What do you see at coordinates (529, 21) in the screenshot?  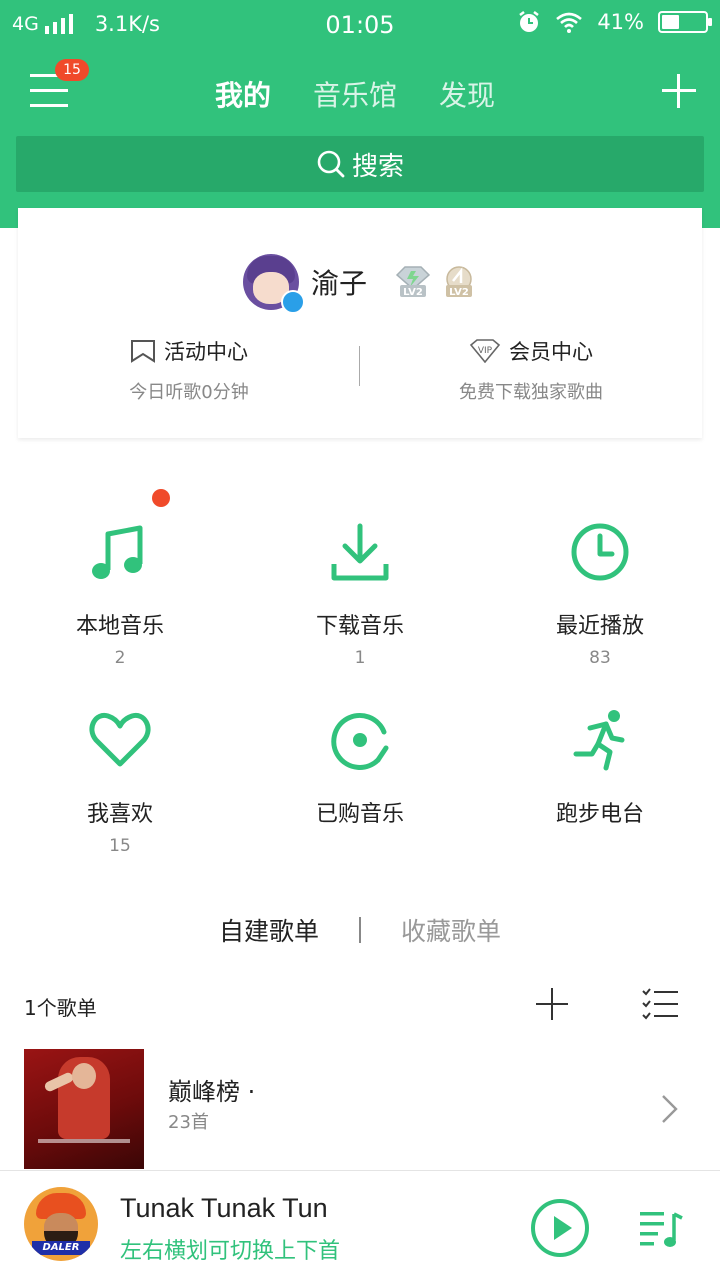 I see `alarm-icon` at bounding box center [529, 21].